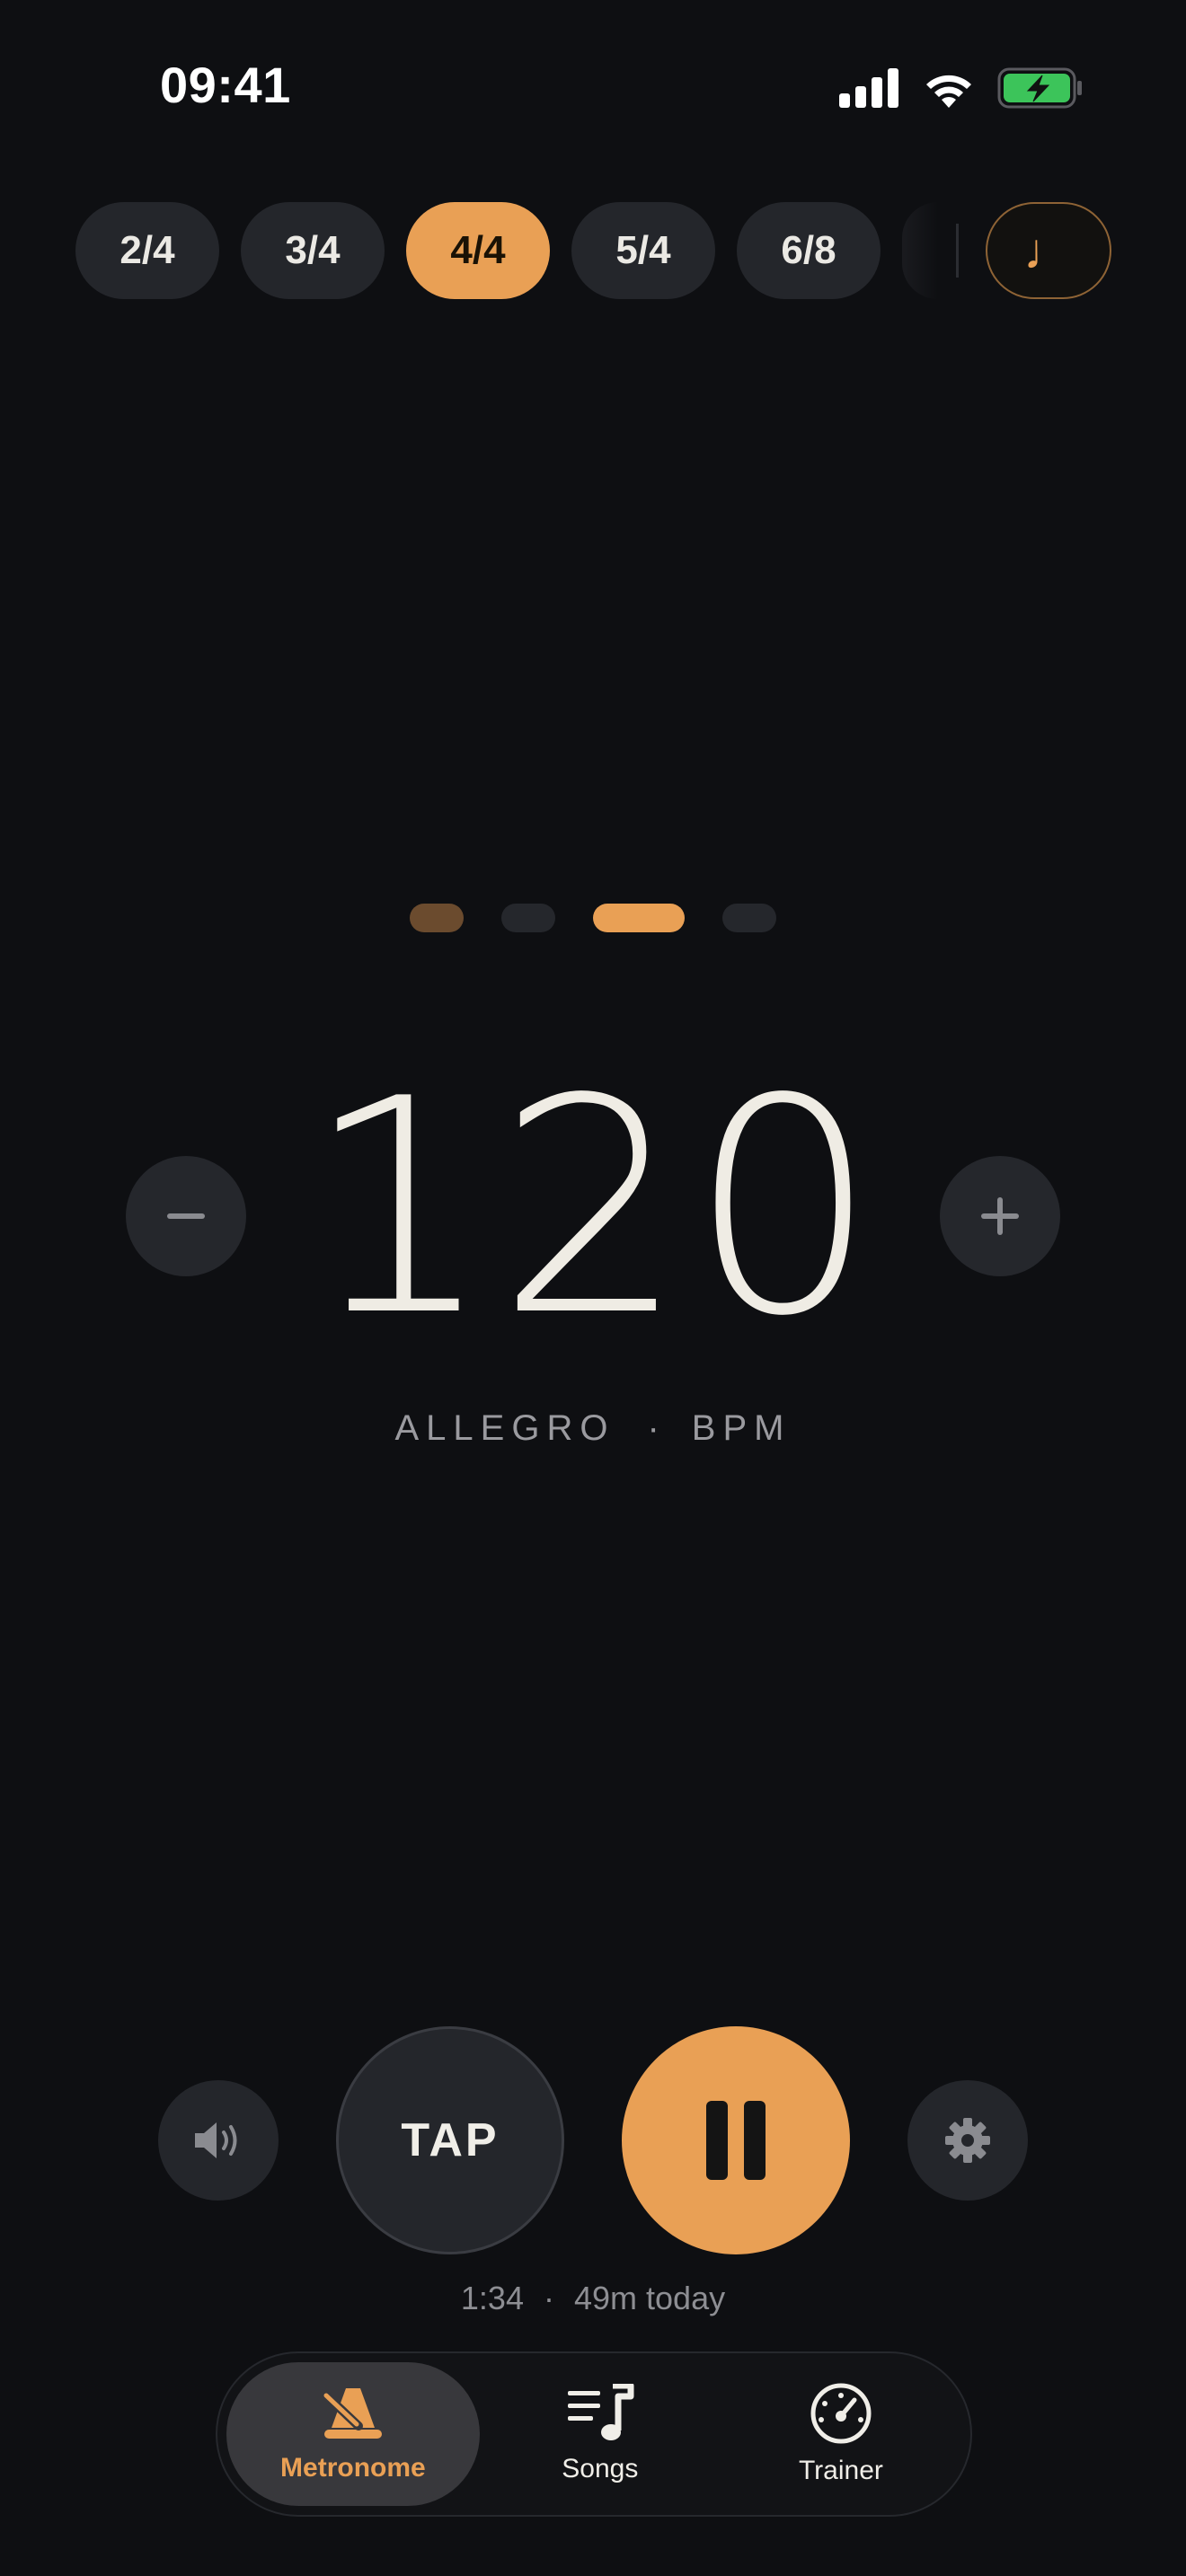  I want to click on wifi-icon, so click(948, 91).